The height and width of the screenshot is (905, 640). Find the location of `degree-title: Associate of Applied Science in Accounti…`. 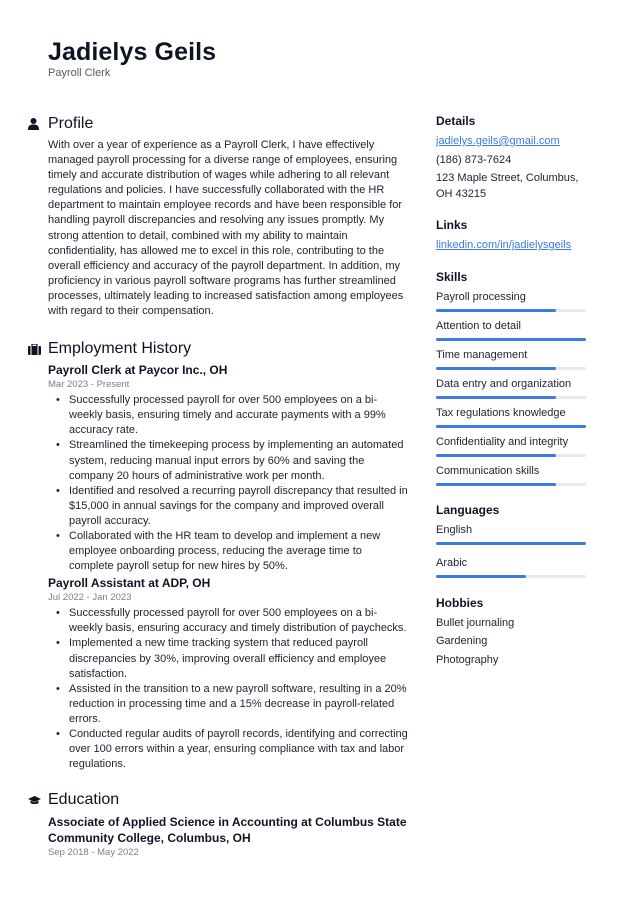

degree-title: Associate of Applied Science in Accounti… is located at coordinates (227, 830).